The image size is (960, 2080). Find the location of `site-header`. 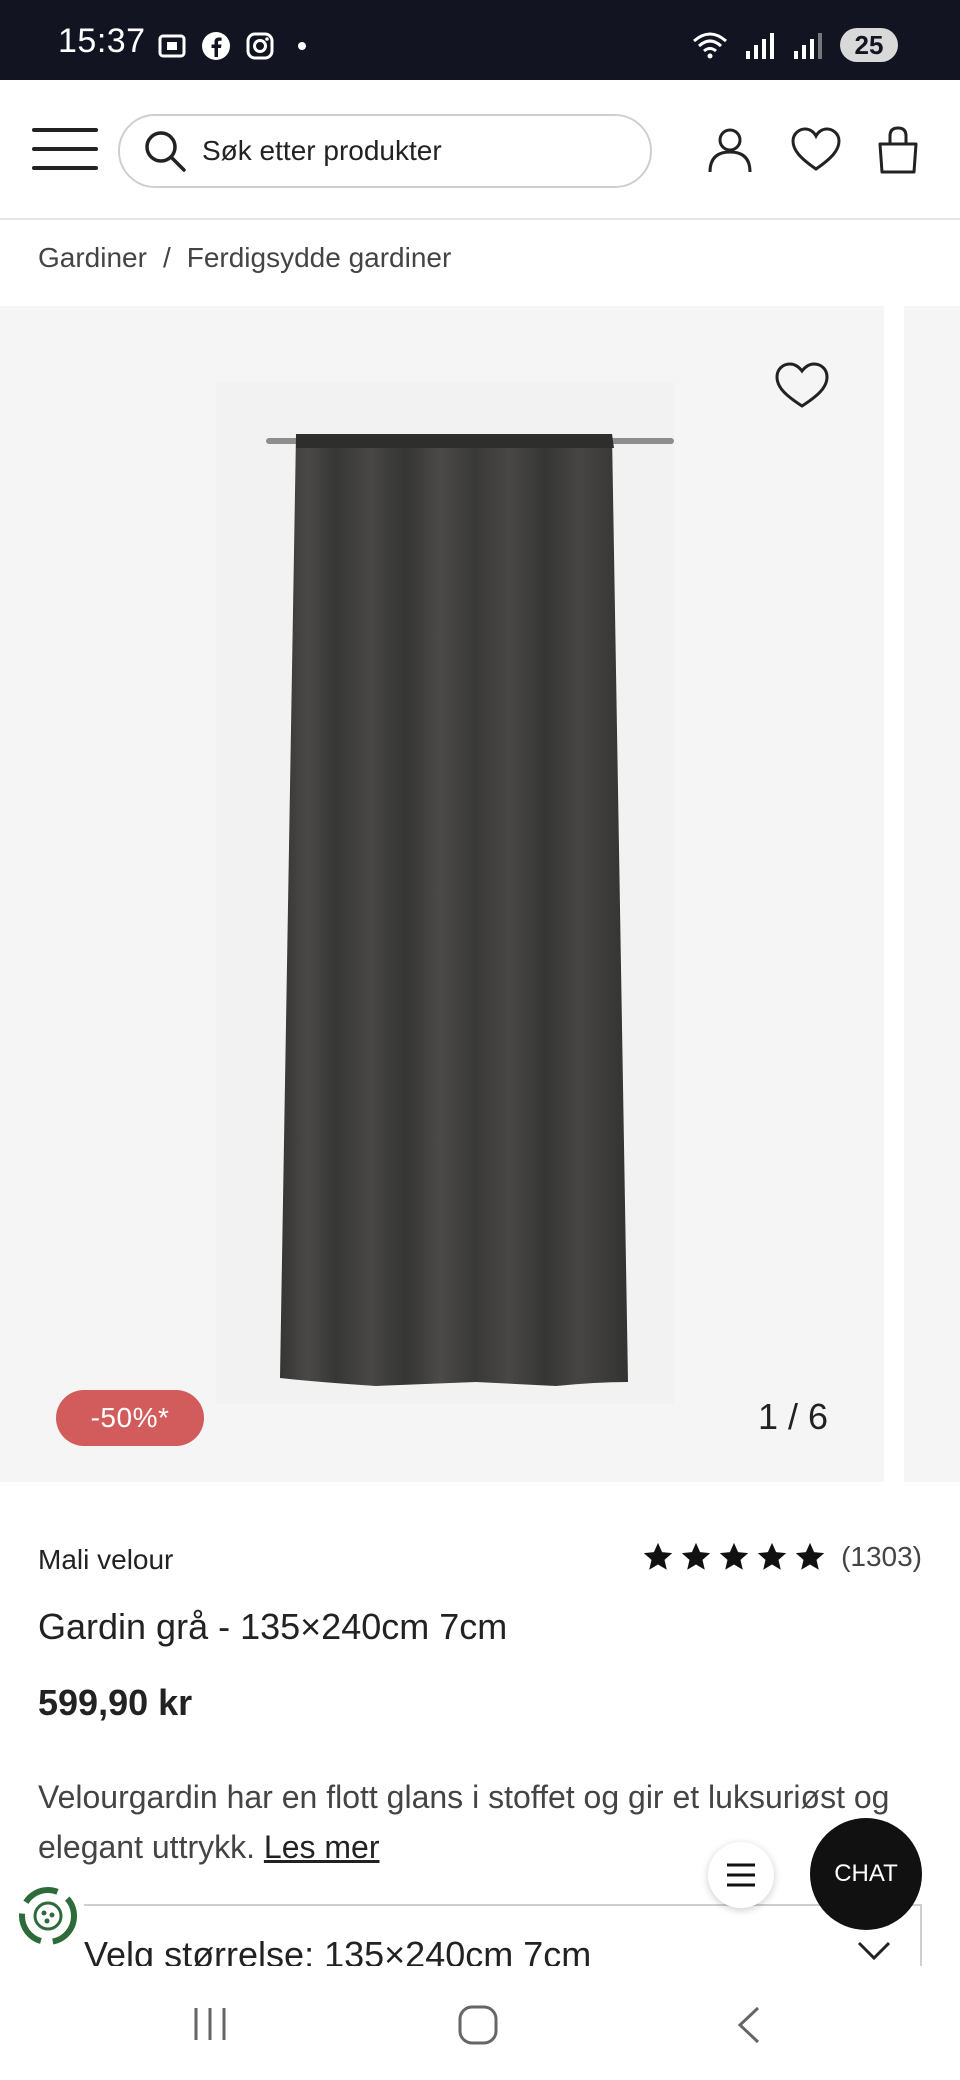

site-header is located at coordinates (480, 150).